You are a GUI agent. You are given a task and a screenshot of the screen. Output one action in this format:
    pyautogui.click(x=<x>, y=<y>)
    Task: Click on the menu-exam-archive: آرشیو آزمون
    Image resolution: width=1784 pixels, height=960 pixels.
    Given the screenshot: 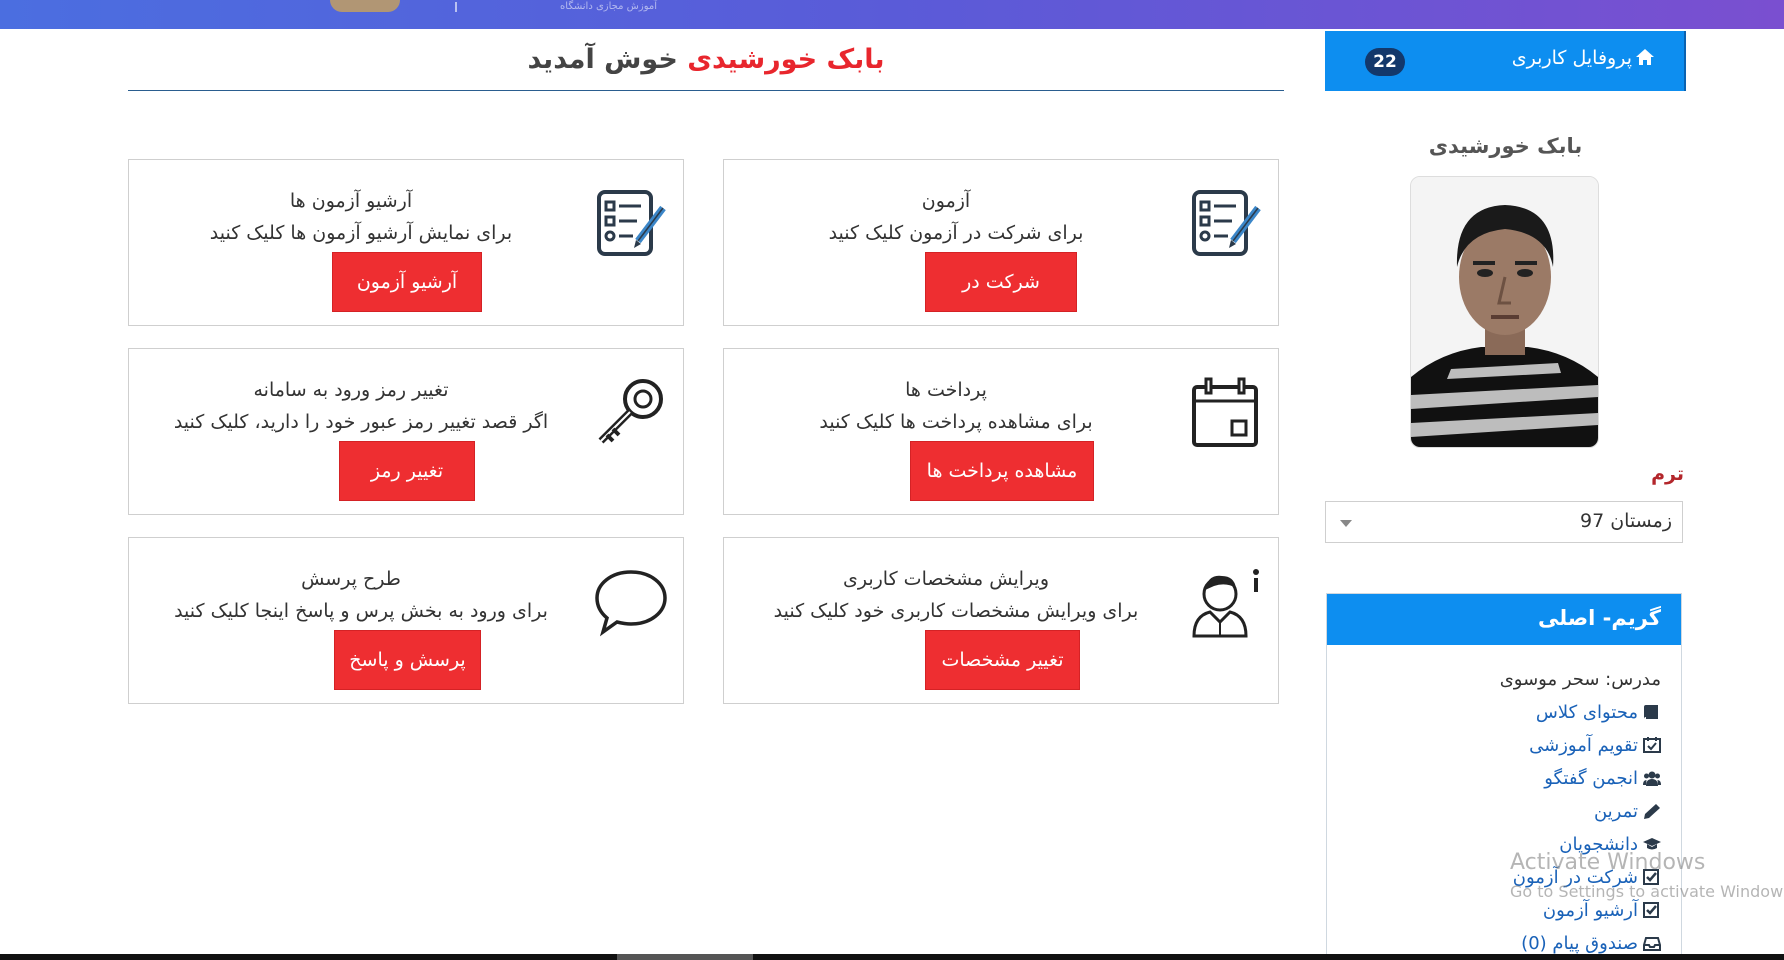 What is the action you would take?
    pyautogui.click(x=1602, y=910)
    